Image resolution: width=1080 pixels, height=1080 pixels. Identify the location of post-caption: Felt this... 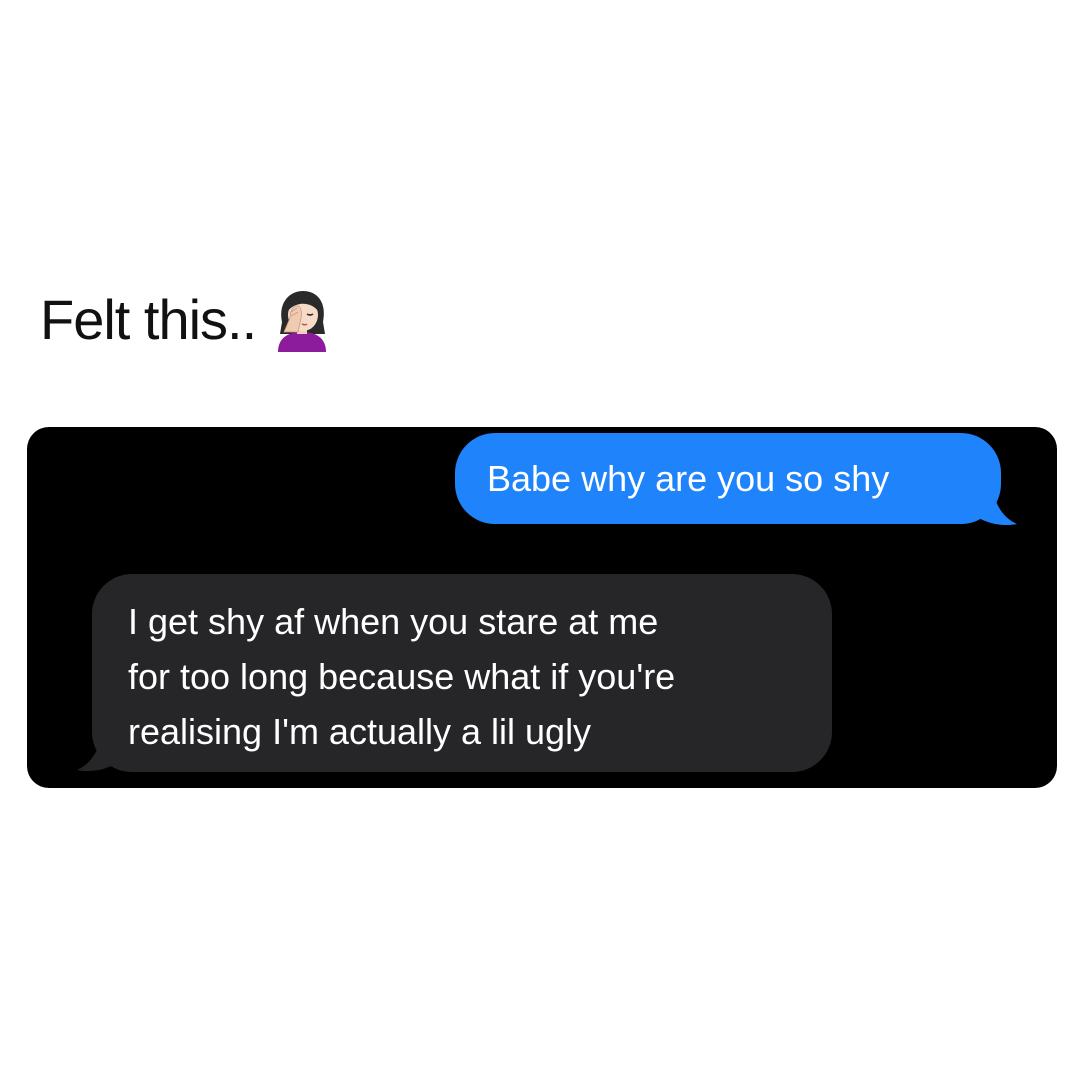
(187, 320).